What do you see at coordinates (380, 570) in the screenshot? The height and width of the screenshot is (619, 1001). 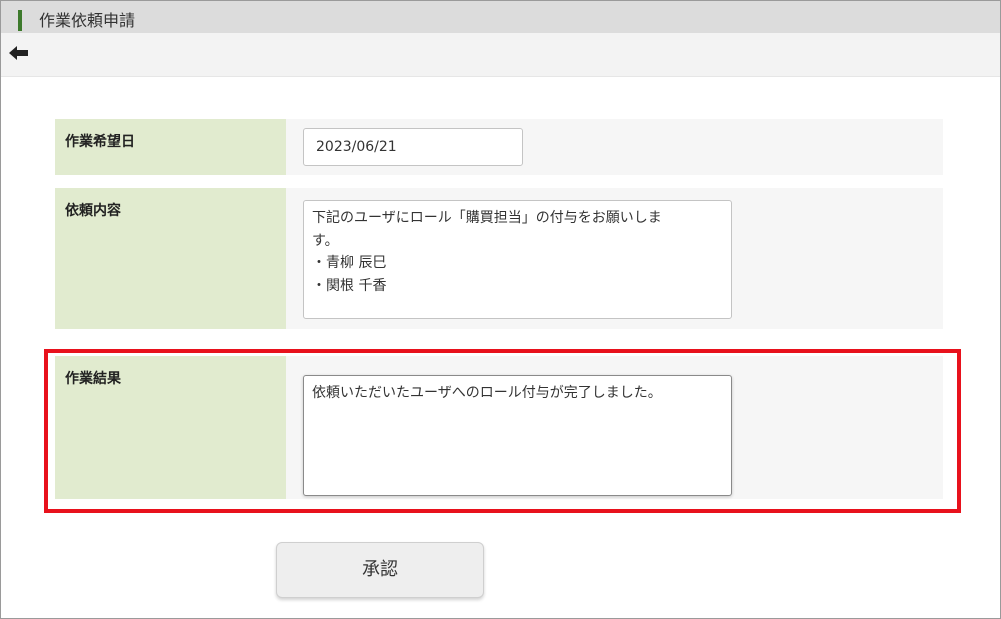 I see `approve-button: 承認` at bounding box center [380, 570].